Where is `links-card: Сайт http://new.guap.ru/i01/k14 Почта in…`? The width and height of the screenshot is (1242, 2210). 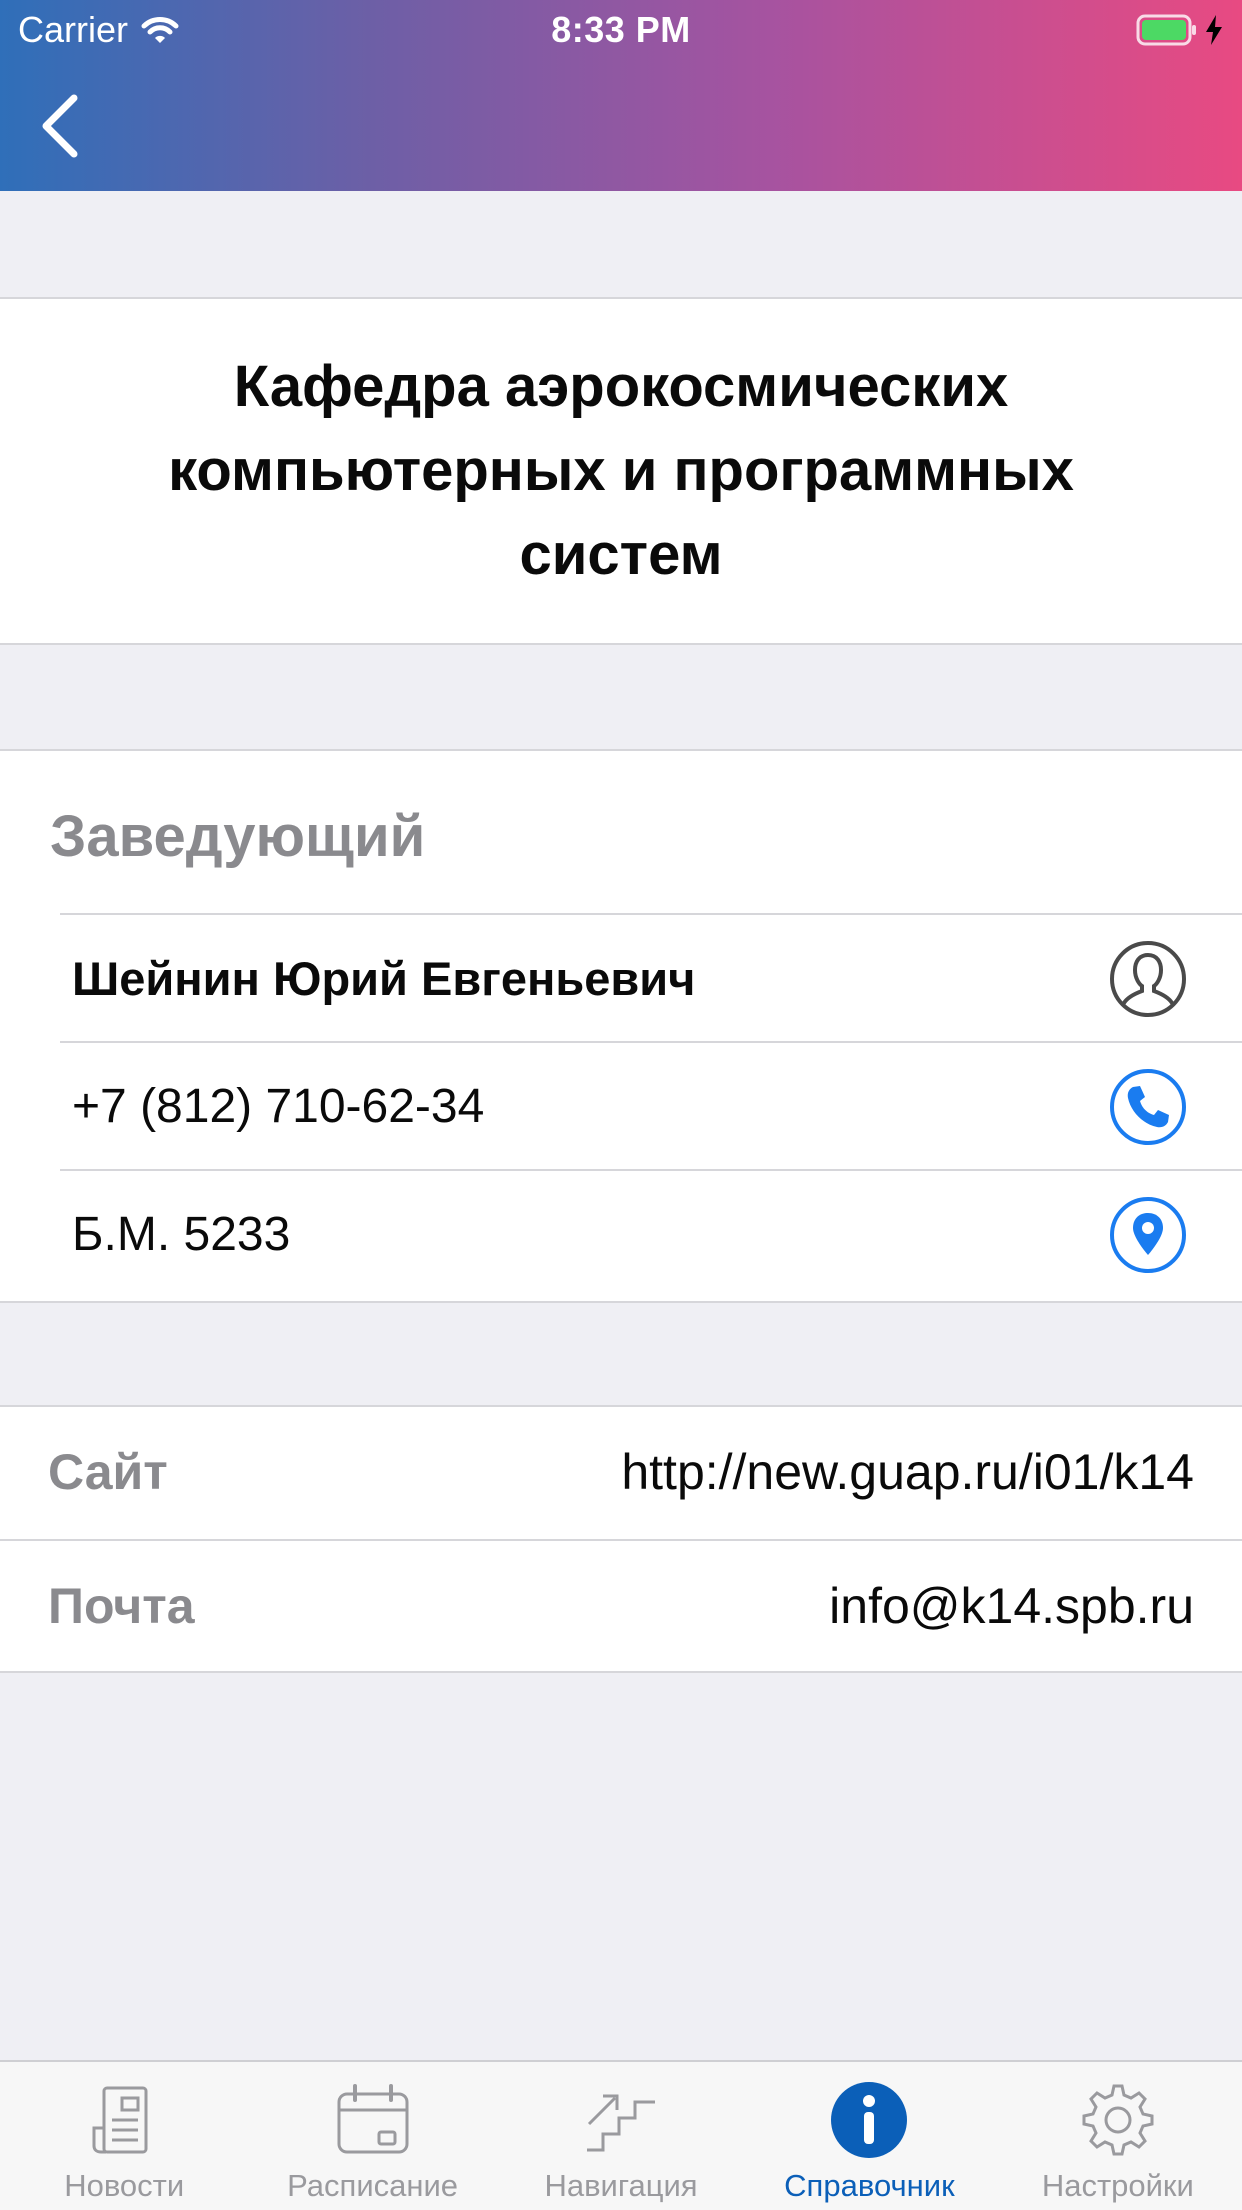
links-card: Сайт http://new.guap.ru/i01/k14 Почта in… is located at coordinates (621, 1539).